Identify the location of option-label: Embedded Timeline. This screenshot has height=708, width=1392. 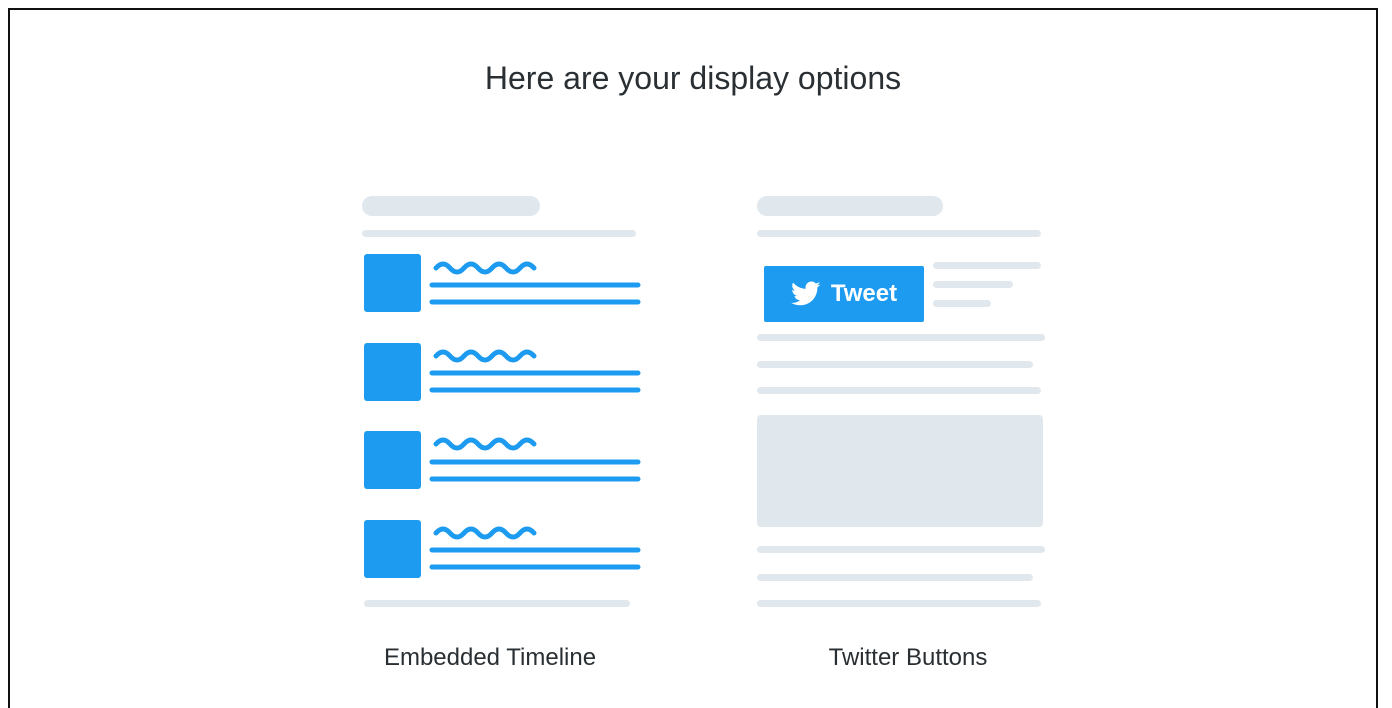
(490, 657).